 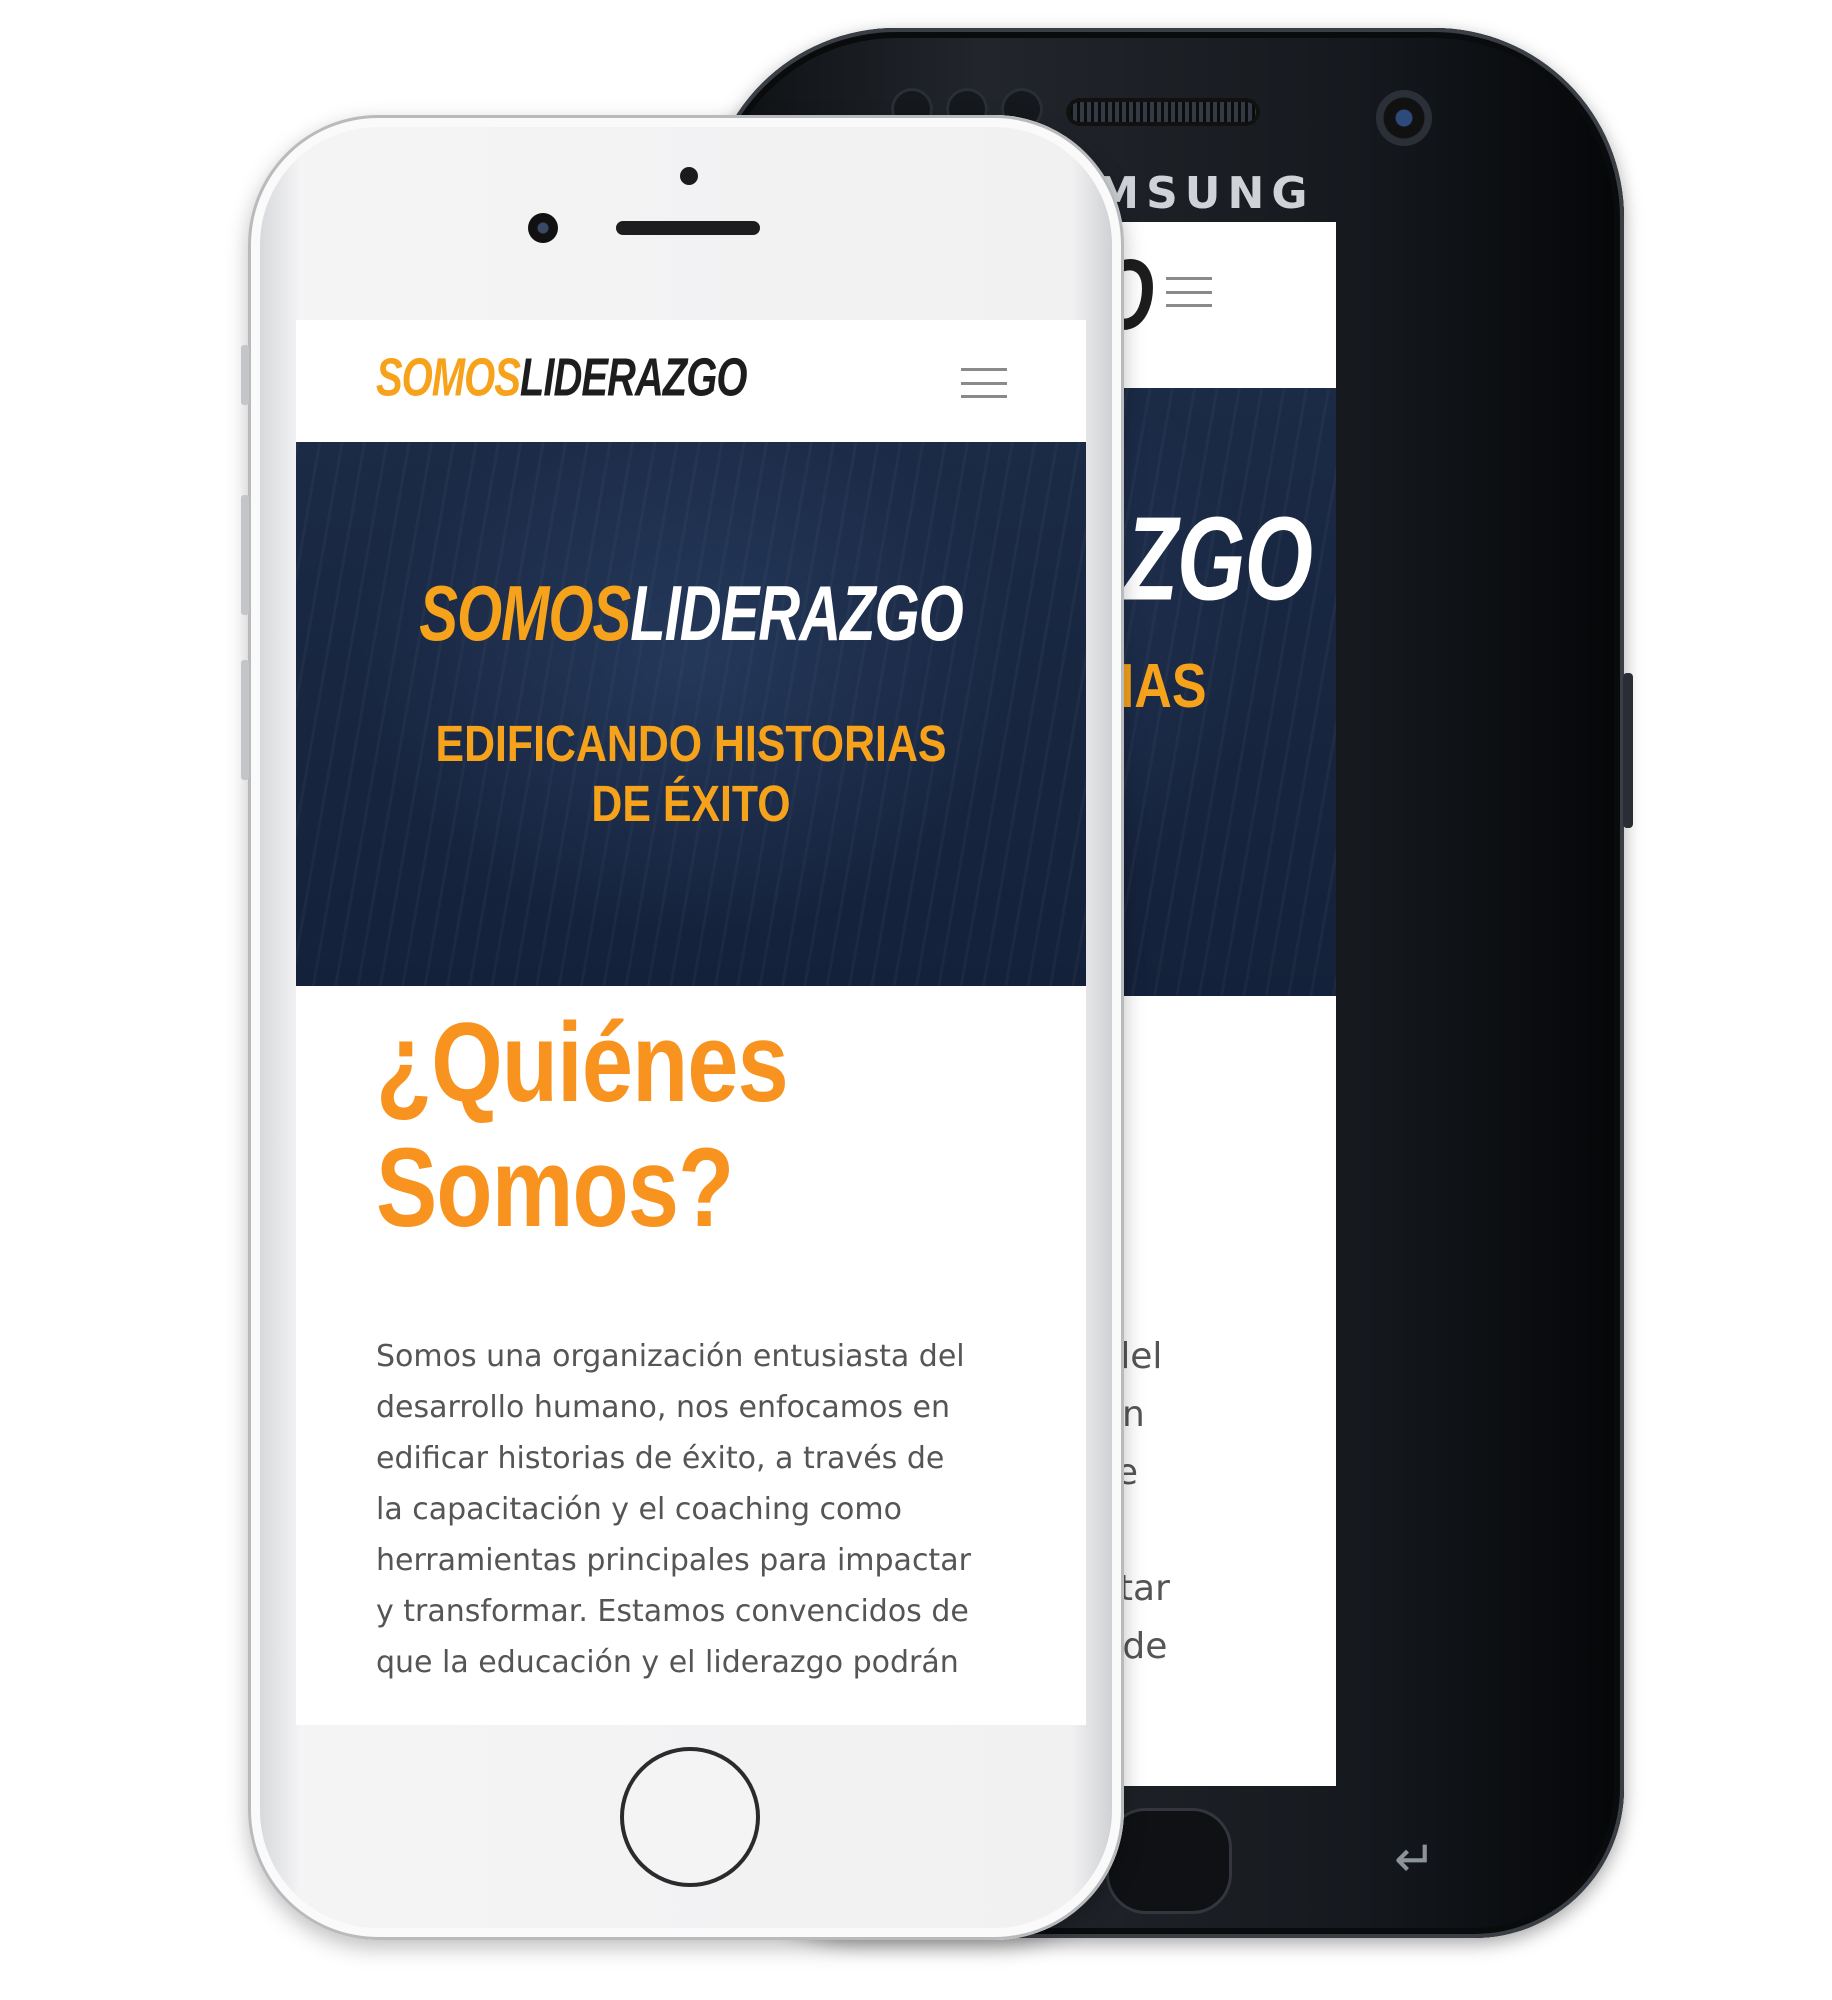 I want to click on iphone-volume-up, so click(x=245, y=555).